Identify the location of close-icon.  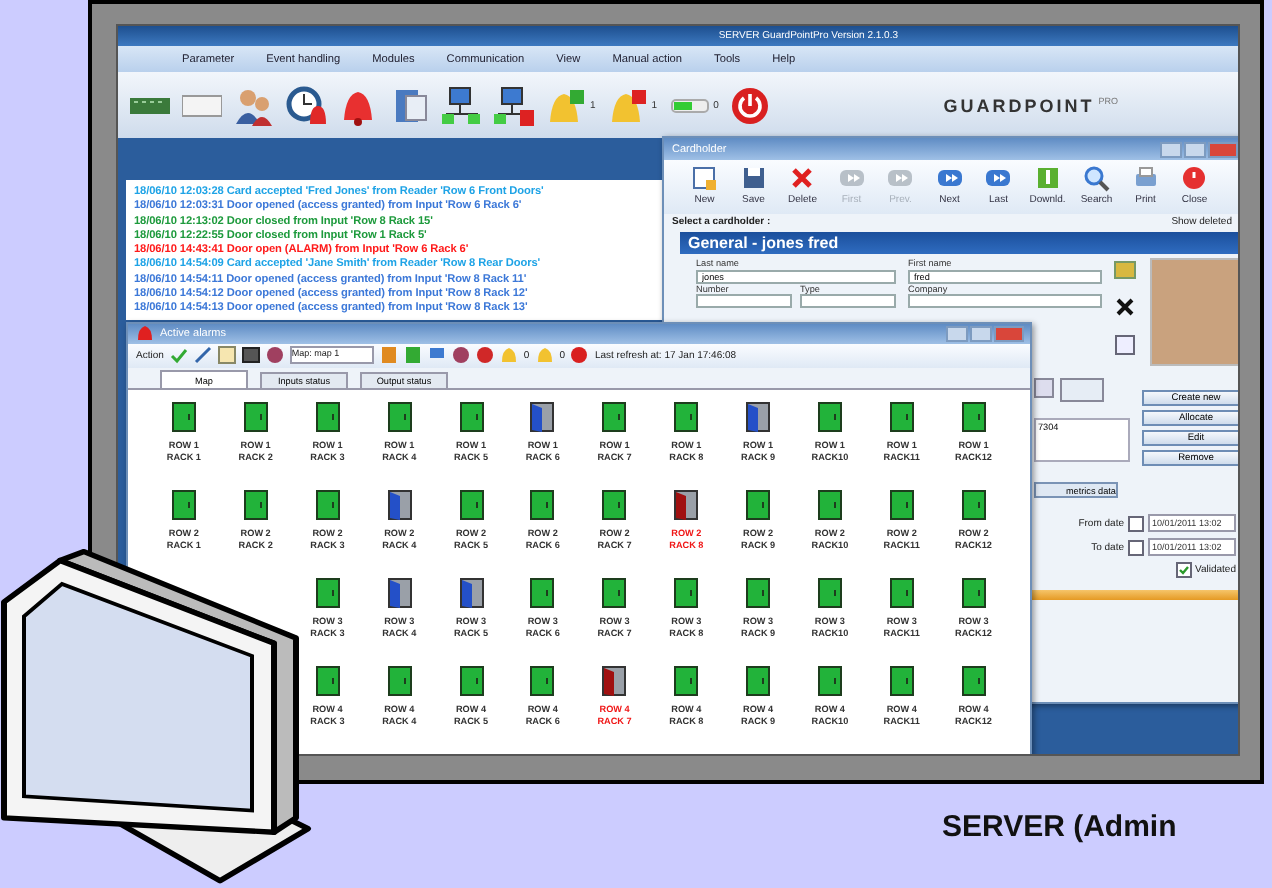
(1194, 178).